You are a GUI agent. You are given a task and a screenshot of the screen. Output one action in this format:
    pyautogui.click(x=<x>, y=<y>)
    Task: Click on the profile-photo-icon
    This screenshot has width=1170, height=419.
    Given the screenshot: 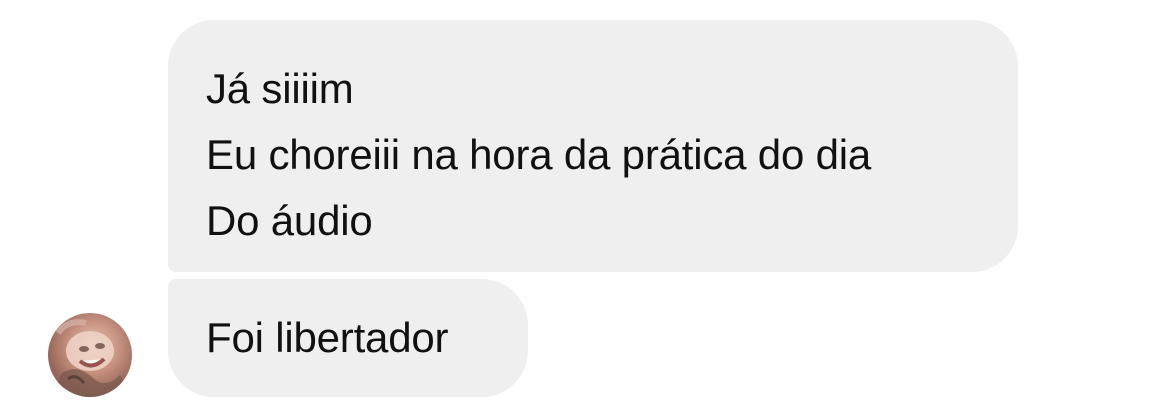 What is the action you would take?
    pyautogui.click(x=90, y=358)
    